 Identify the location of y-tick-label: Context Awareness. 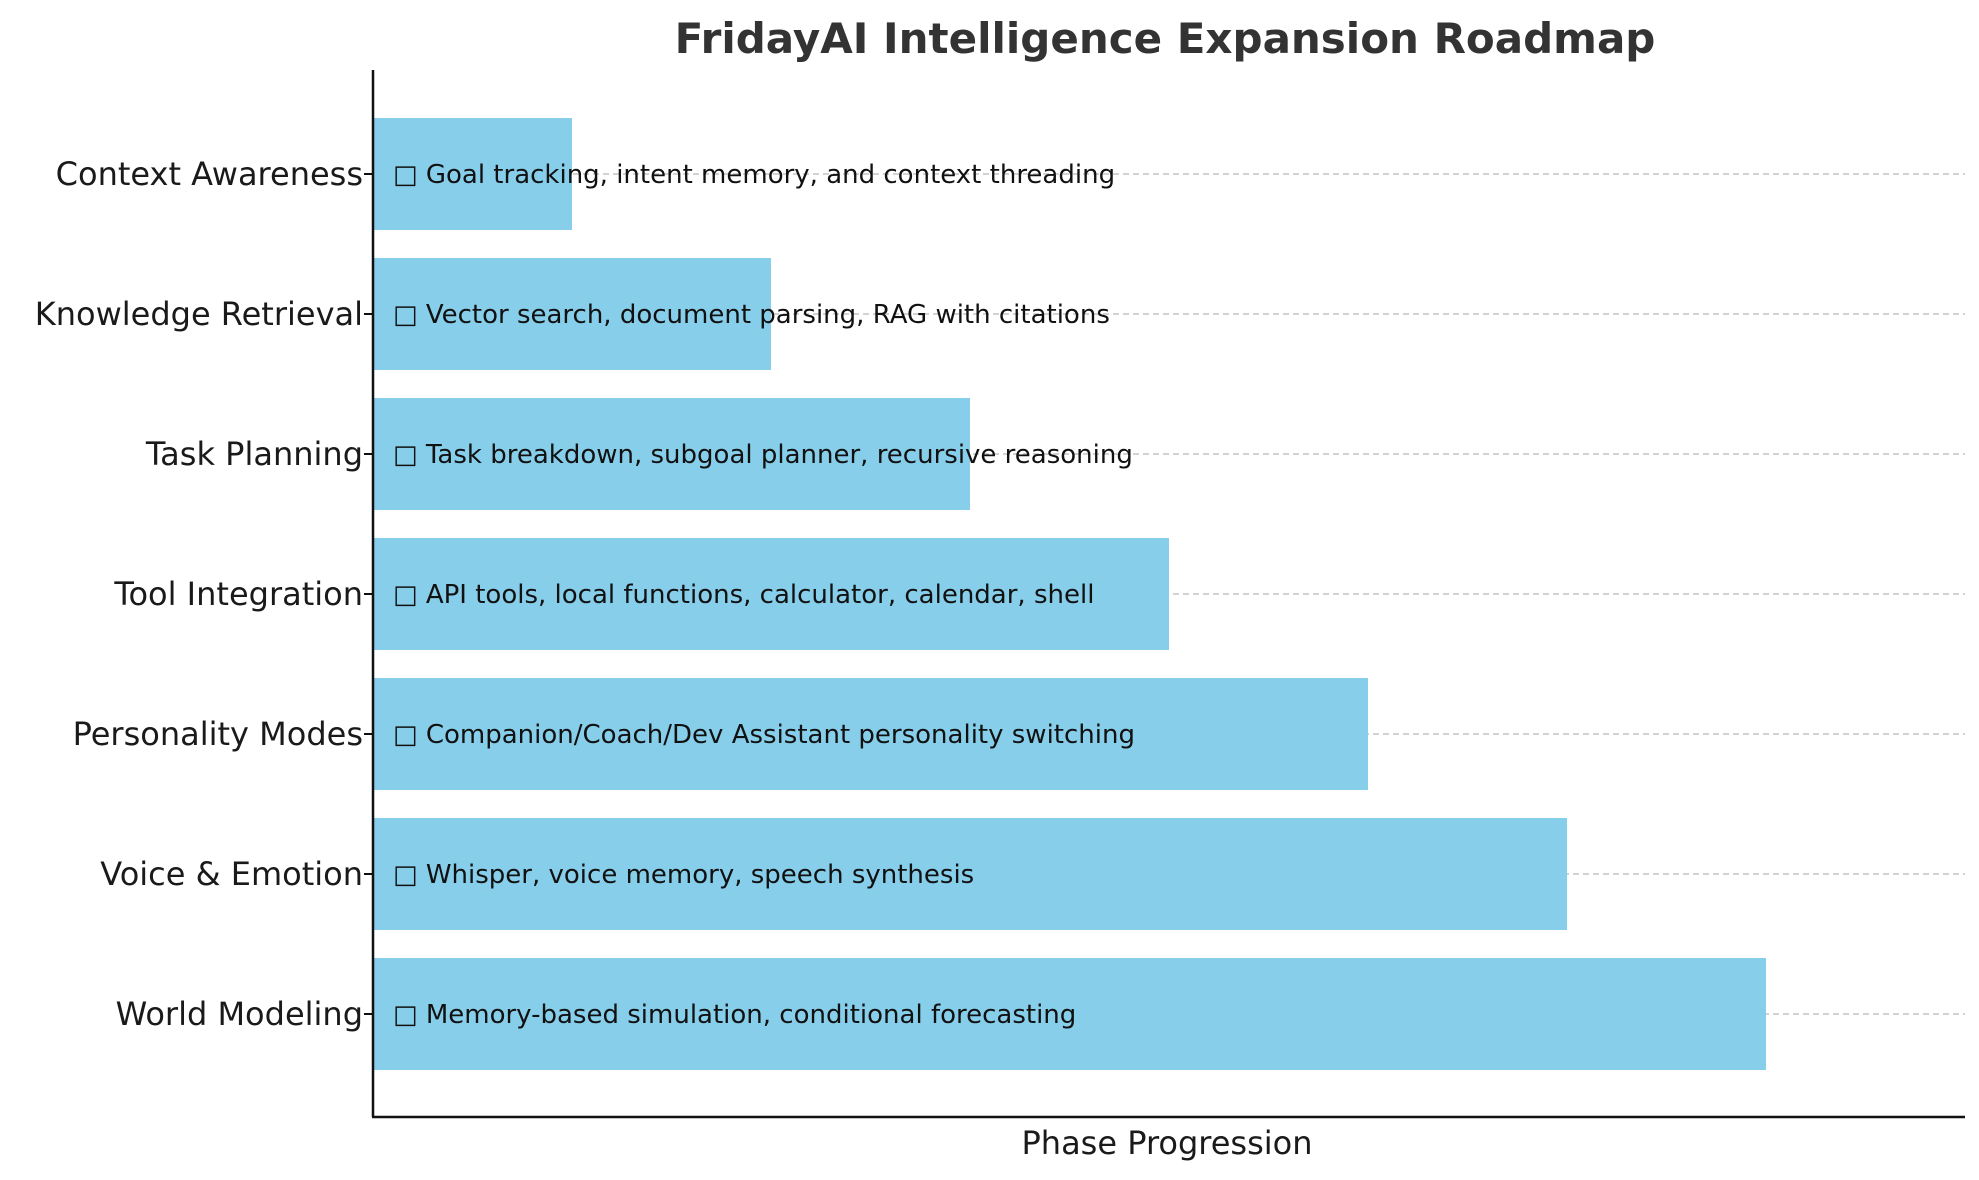
(209, 174).